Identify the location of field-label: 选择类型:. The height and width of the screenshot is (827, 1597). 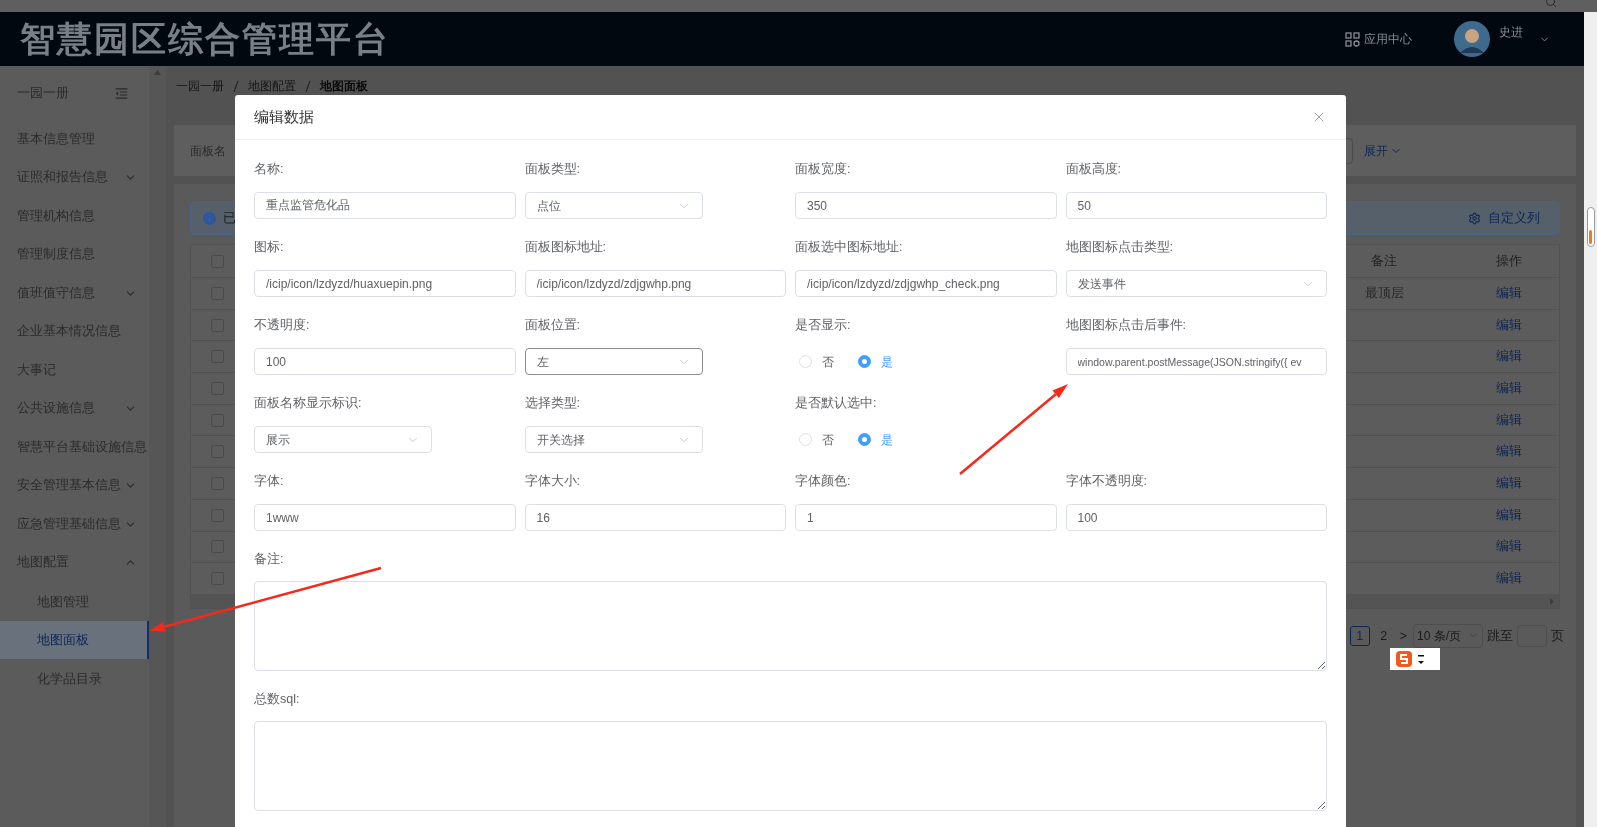
(552, 403).